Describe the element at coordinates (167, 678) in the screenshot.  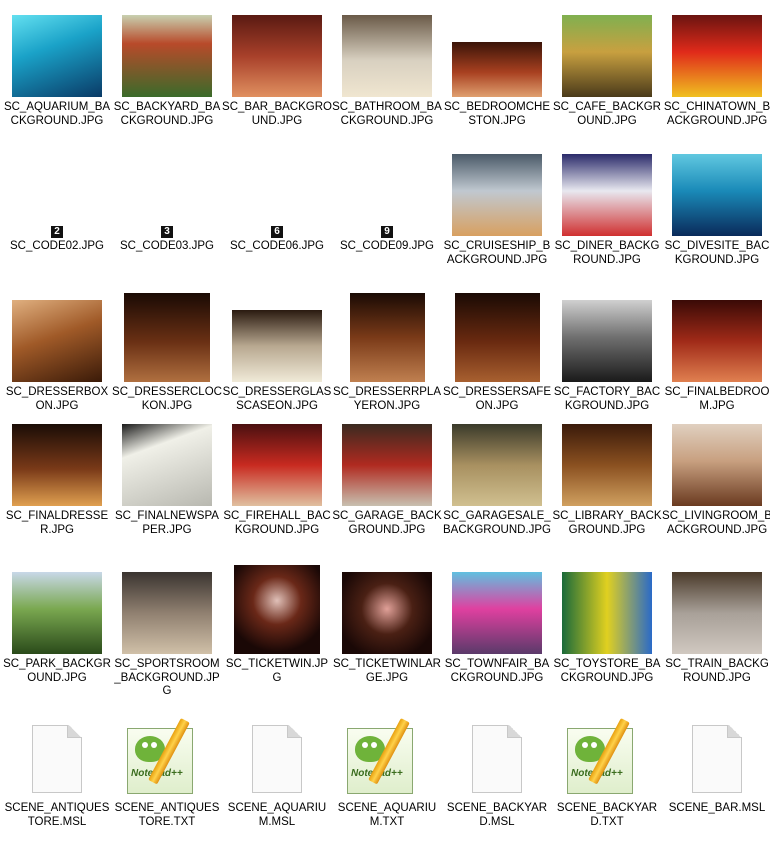
I see `file-name: SC_SPORTSROOM_BACKGROUND.JPG` at that location.